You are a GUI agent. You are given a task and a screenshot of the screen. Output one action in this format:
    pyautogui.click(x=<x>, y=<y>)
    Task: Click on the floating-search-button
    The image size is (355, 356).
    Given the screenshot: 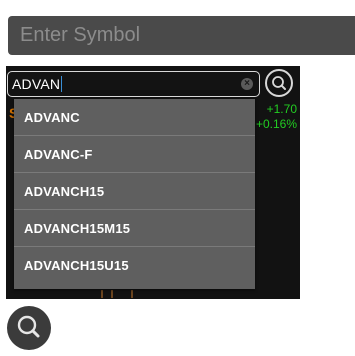 What is the action you would take?
    pyautogui.click(x=29, y=328)
    